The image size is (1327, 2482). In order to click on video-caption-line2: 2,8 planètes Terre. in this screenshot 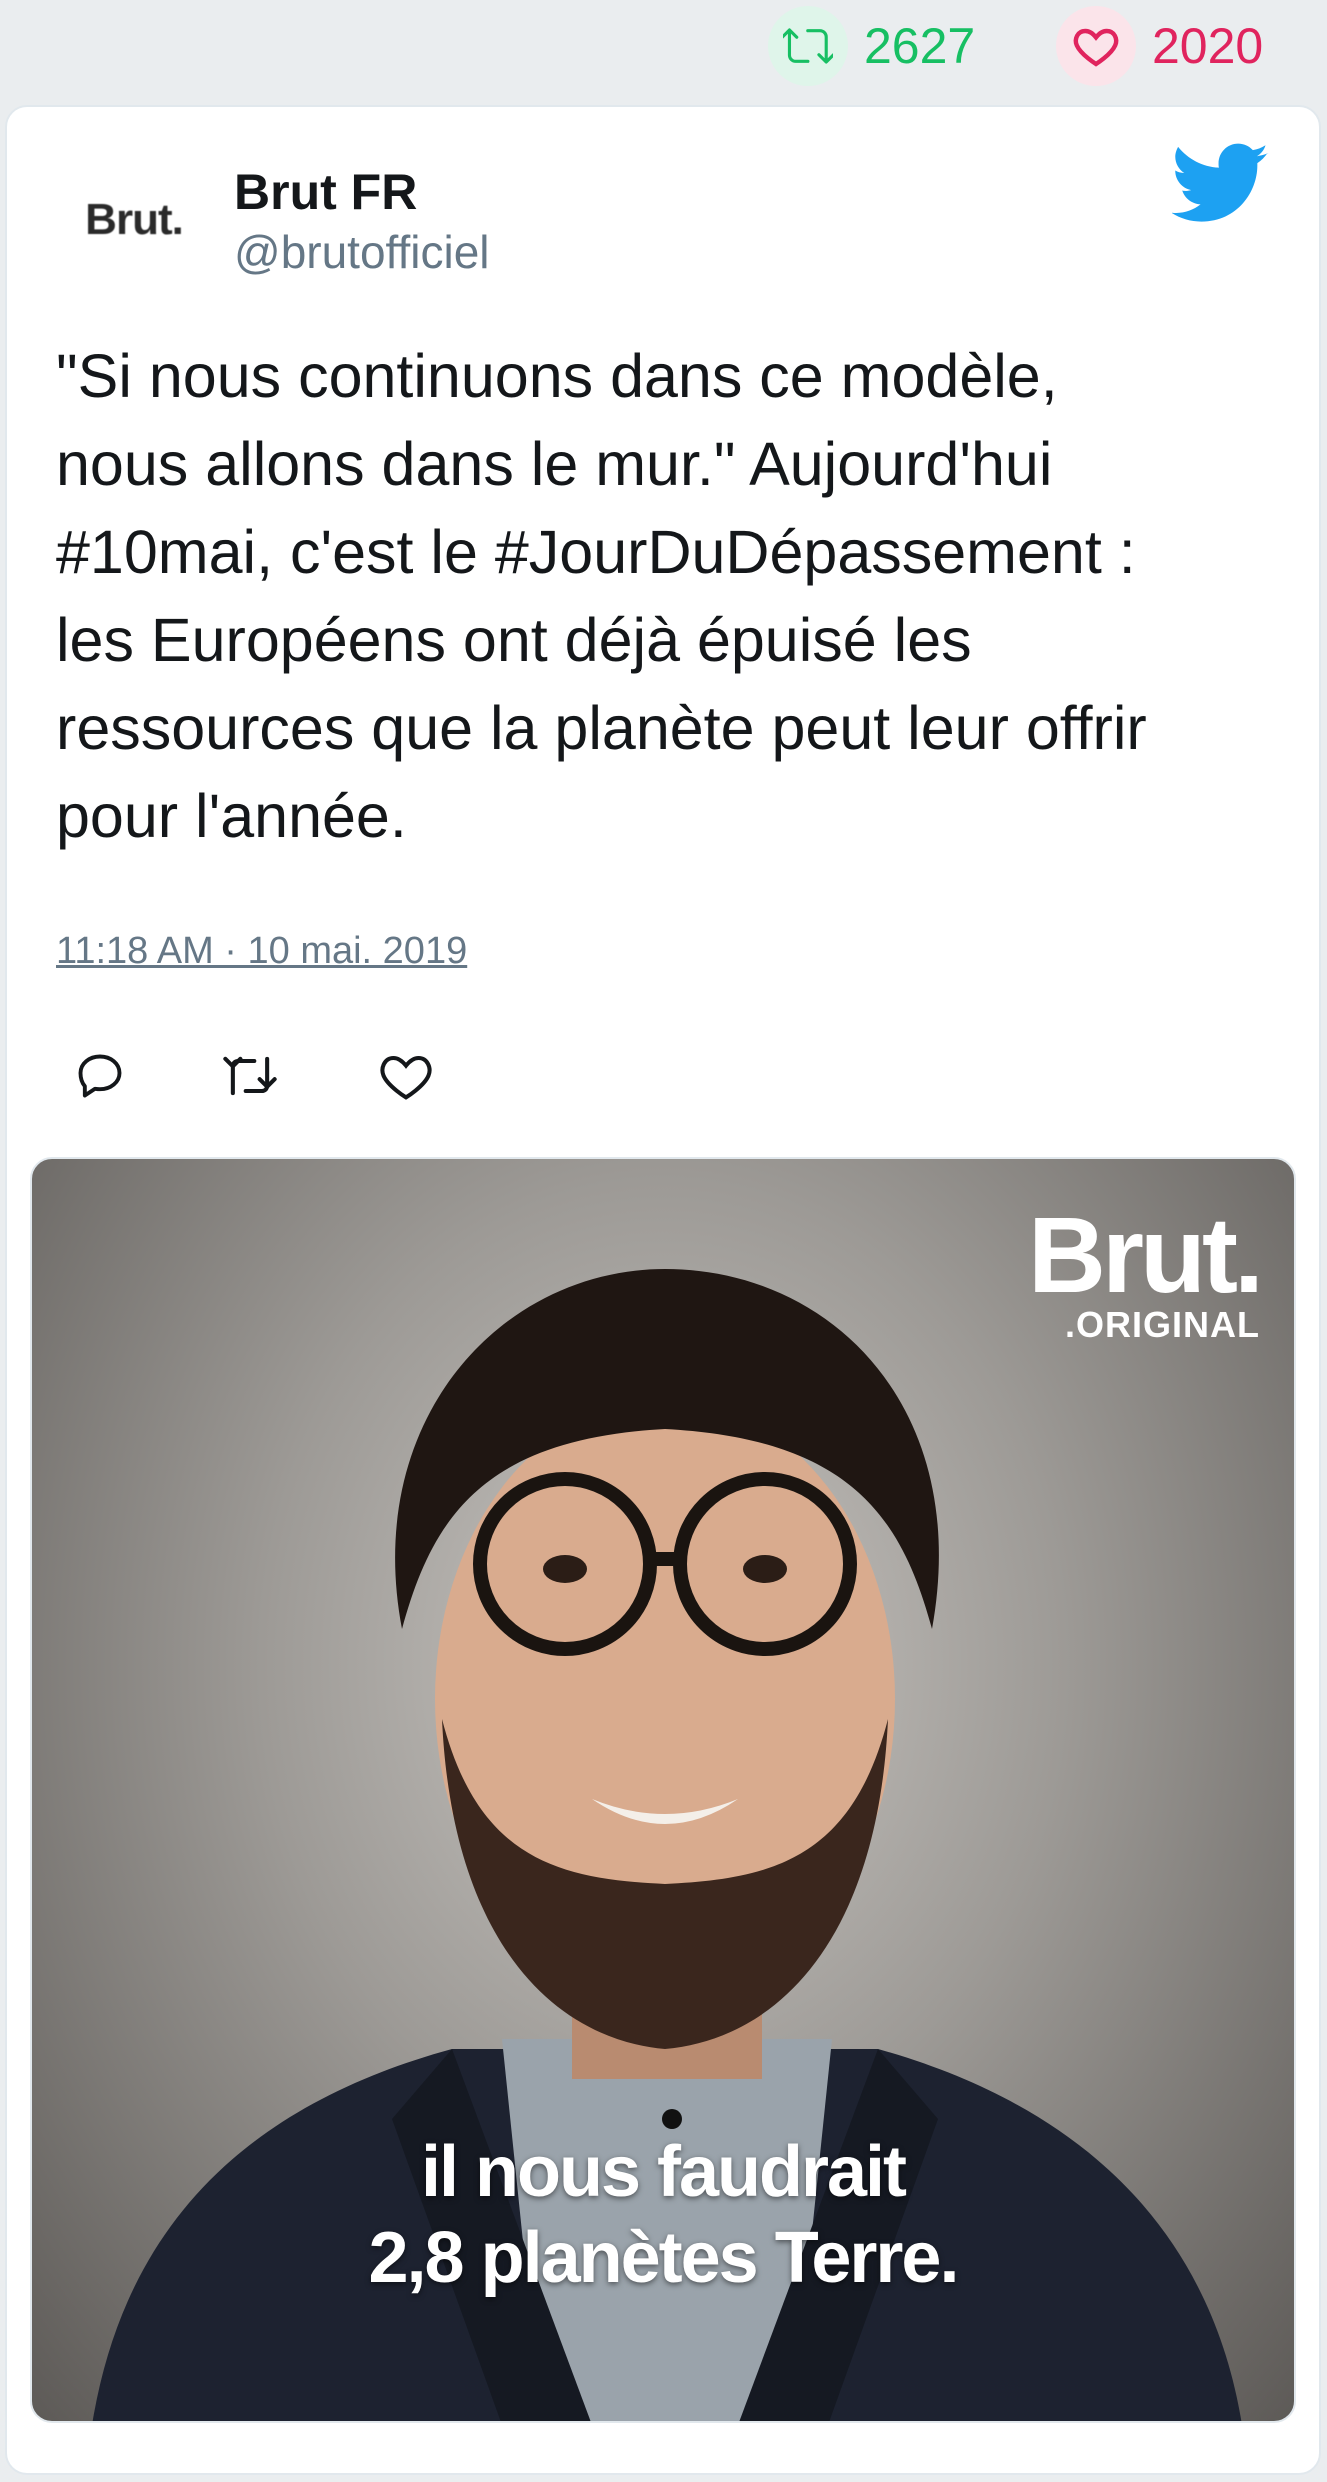, I will do `click(664, 2258)`.